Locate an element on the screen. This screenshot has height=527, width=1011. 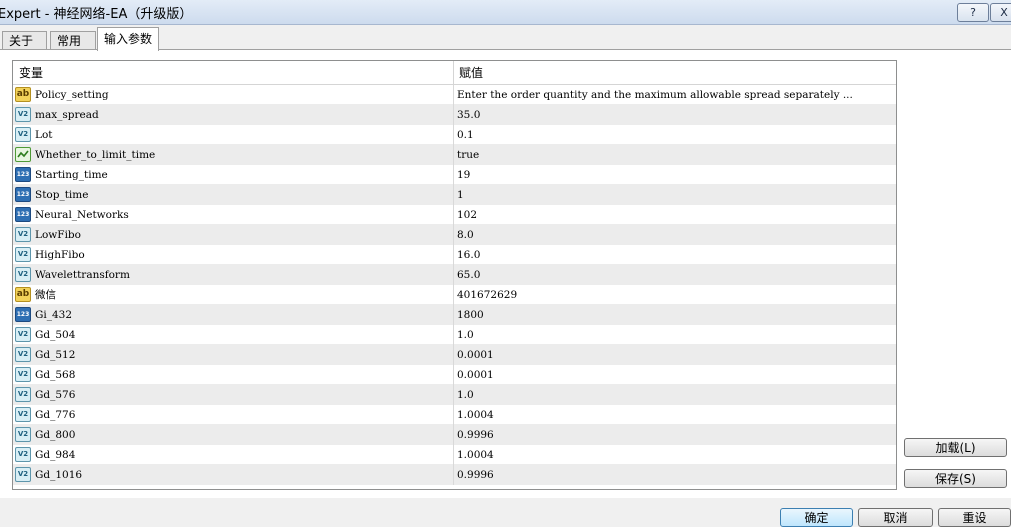
load-button: 加载(L) is located at coordinates (955, 447).